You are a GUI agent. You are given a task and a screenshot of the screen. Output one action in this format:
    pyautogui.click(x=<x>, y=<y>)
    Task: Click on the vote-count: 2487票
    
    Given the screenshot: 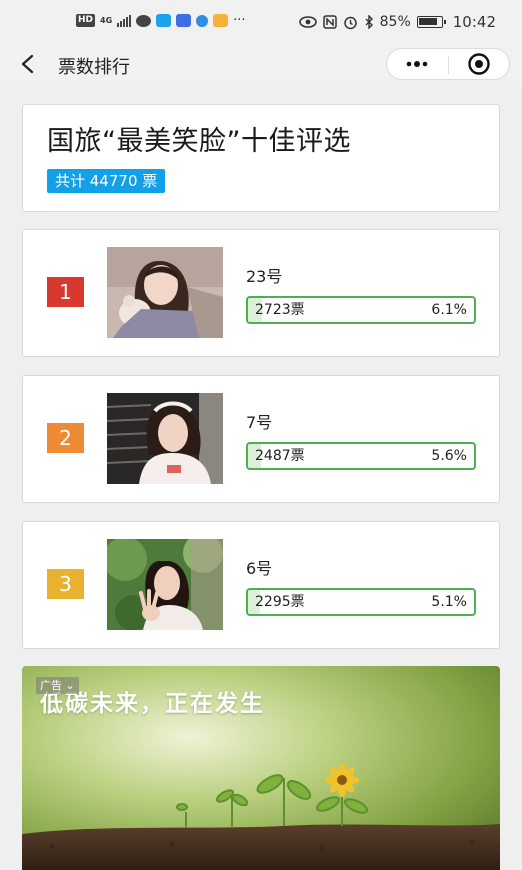 What is the action you would take?
    pyautogui.click(x=280, y=456)
    